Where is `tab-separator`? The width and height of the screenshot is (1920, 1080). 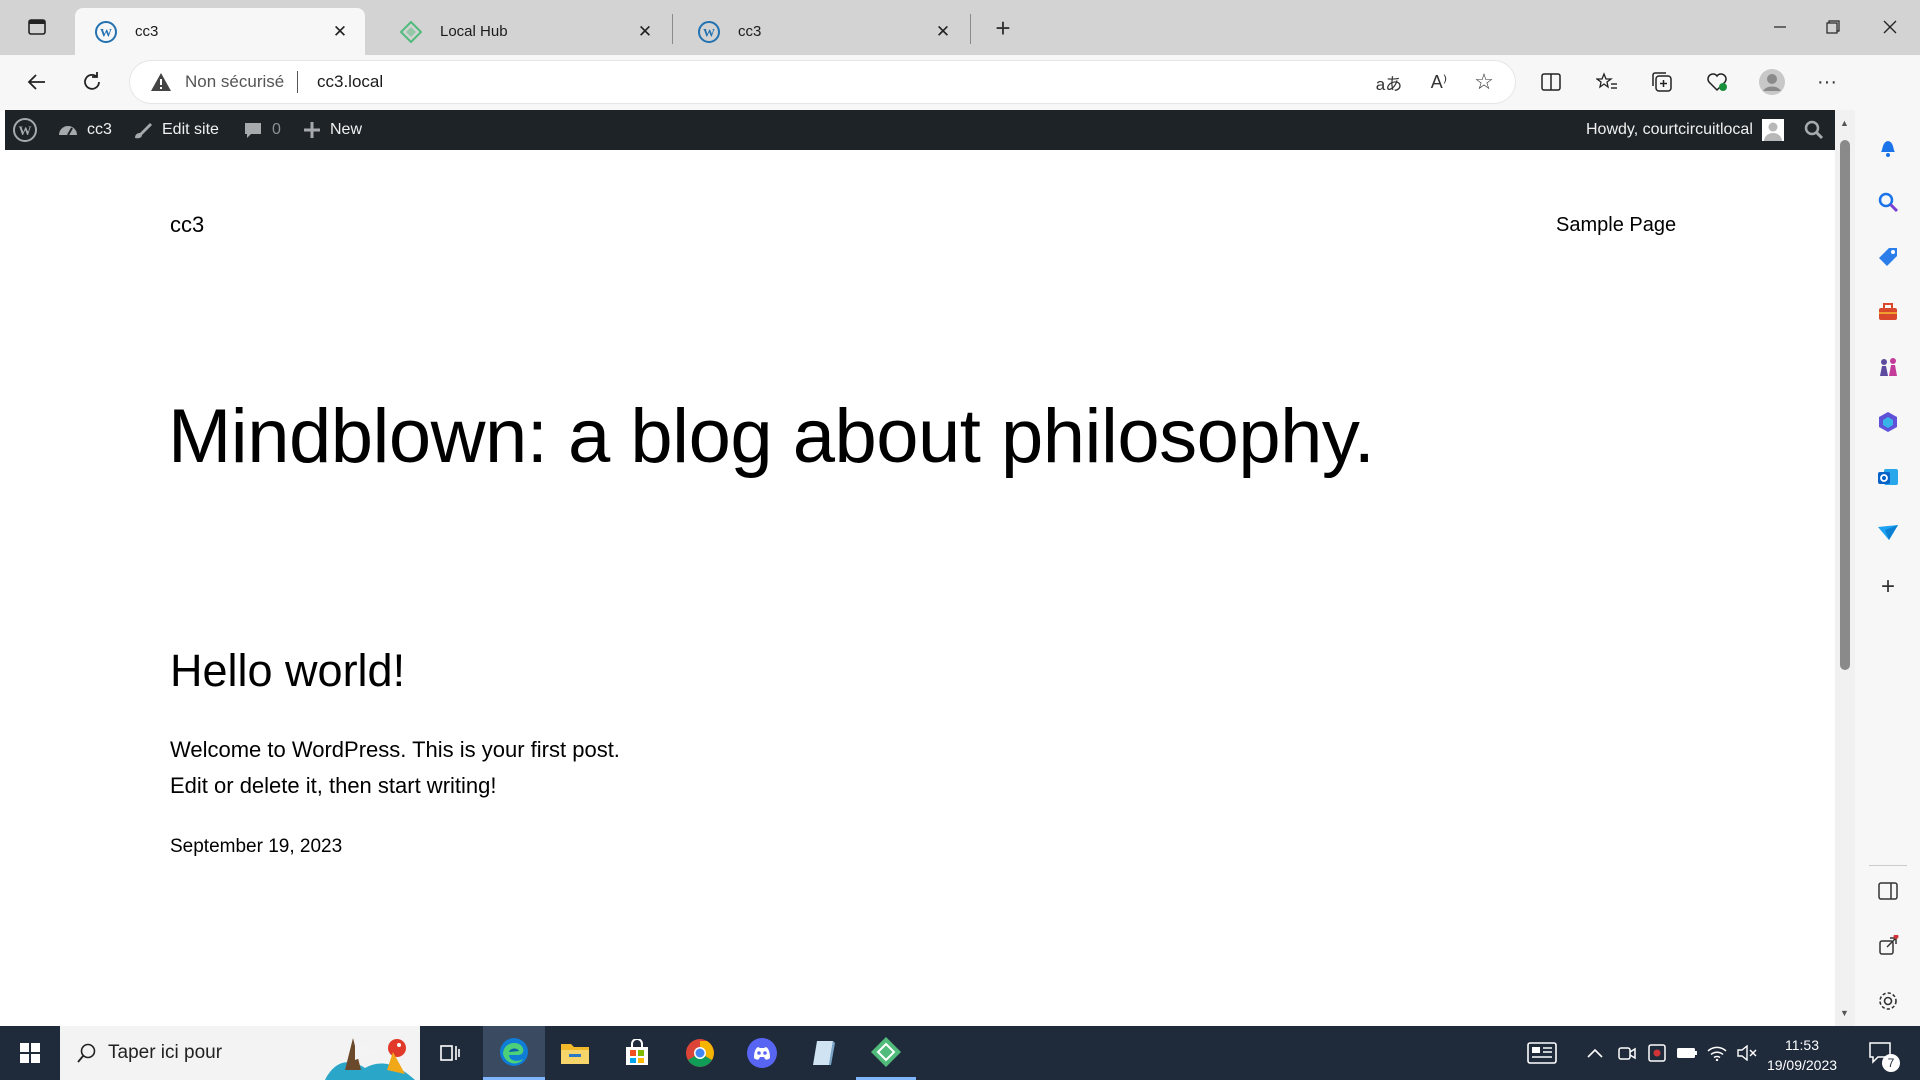 tab-separator is located at coordinates (672, 29).